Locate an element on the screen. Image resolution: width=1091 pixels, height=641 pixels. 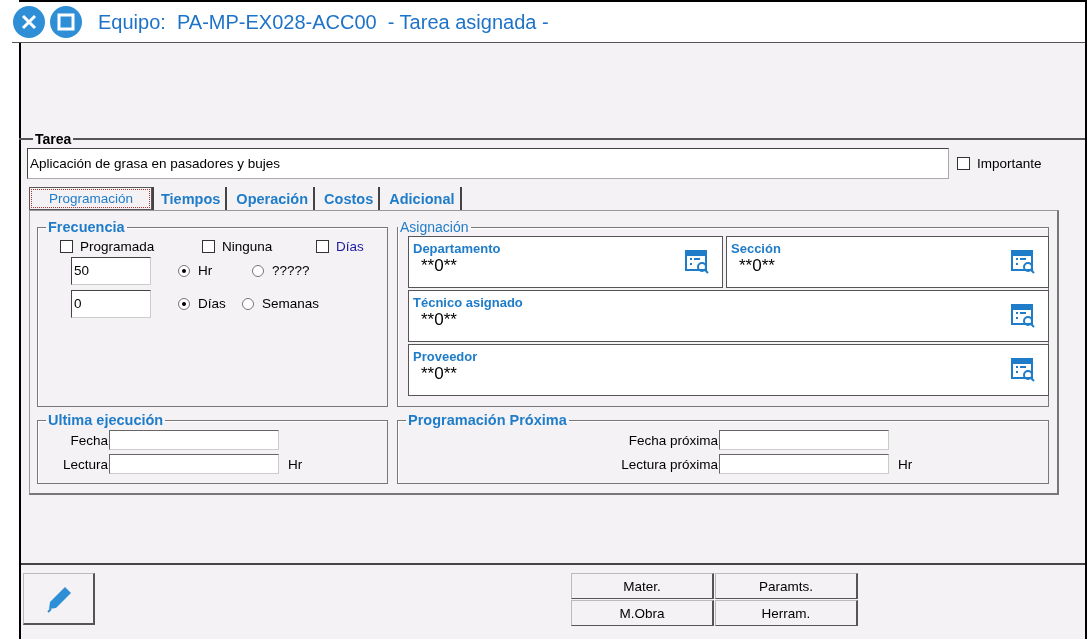
tab: Costos is located at coordinates (349, 198).